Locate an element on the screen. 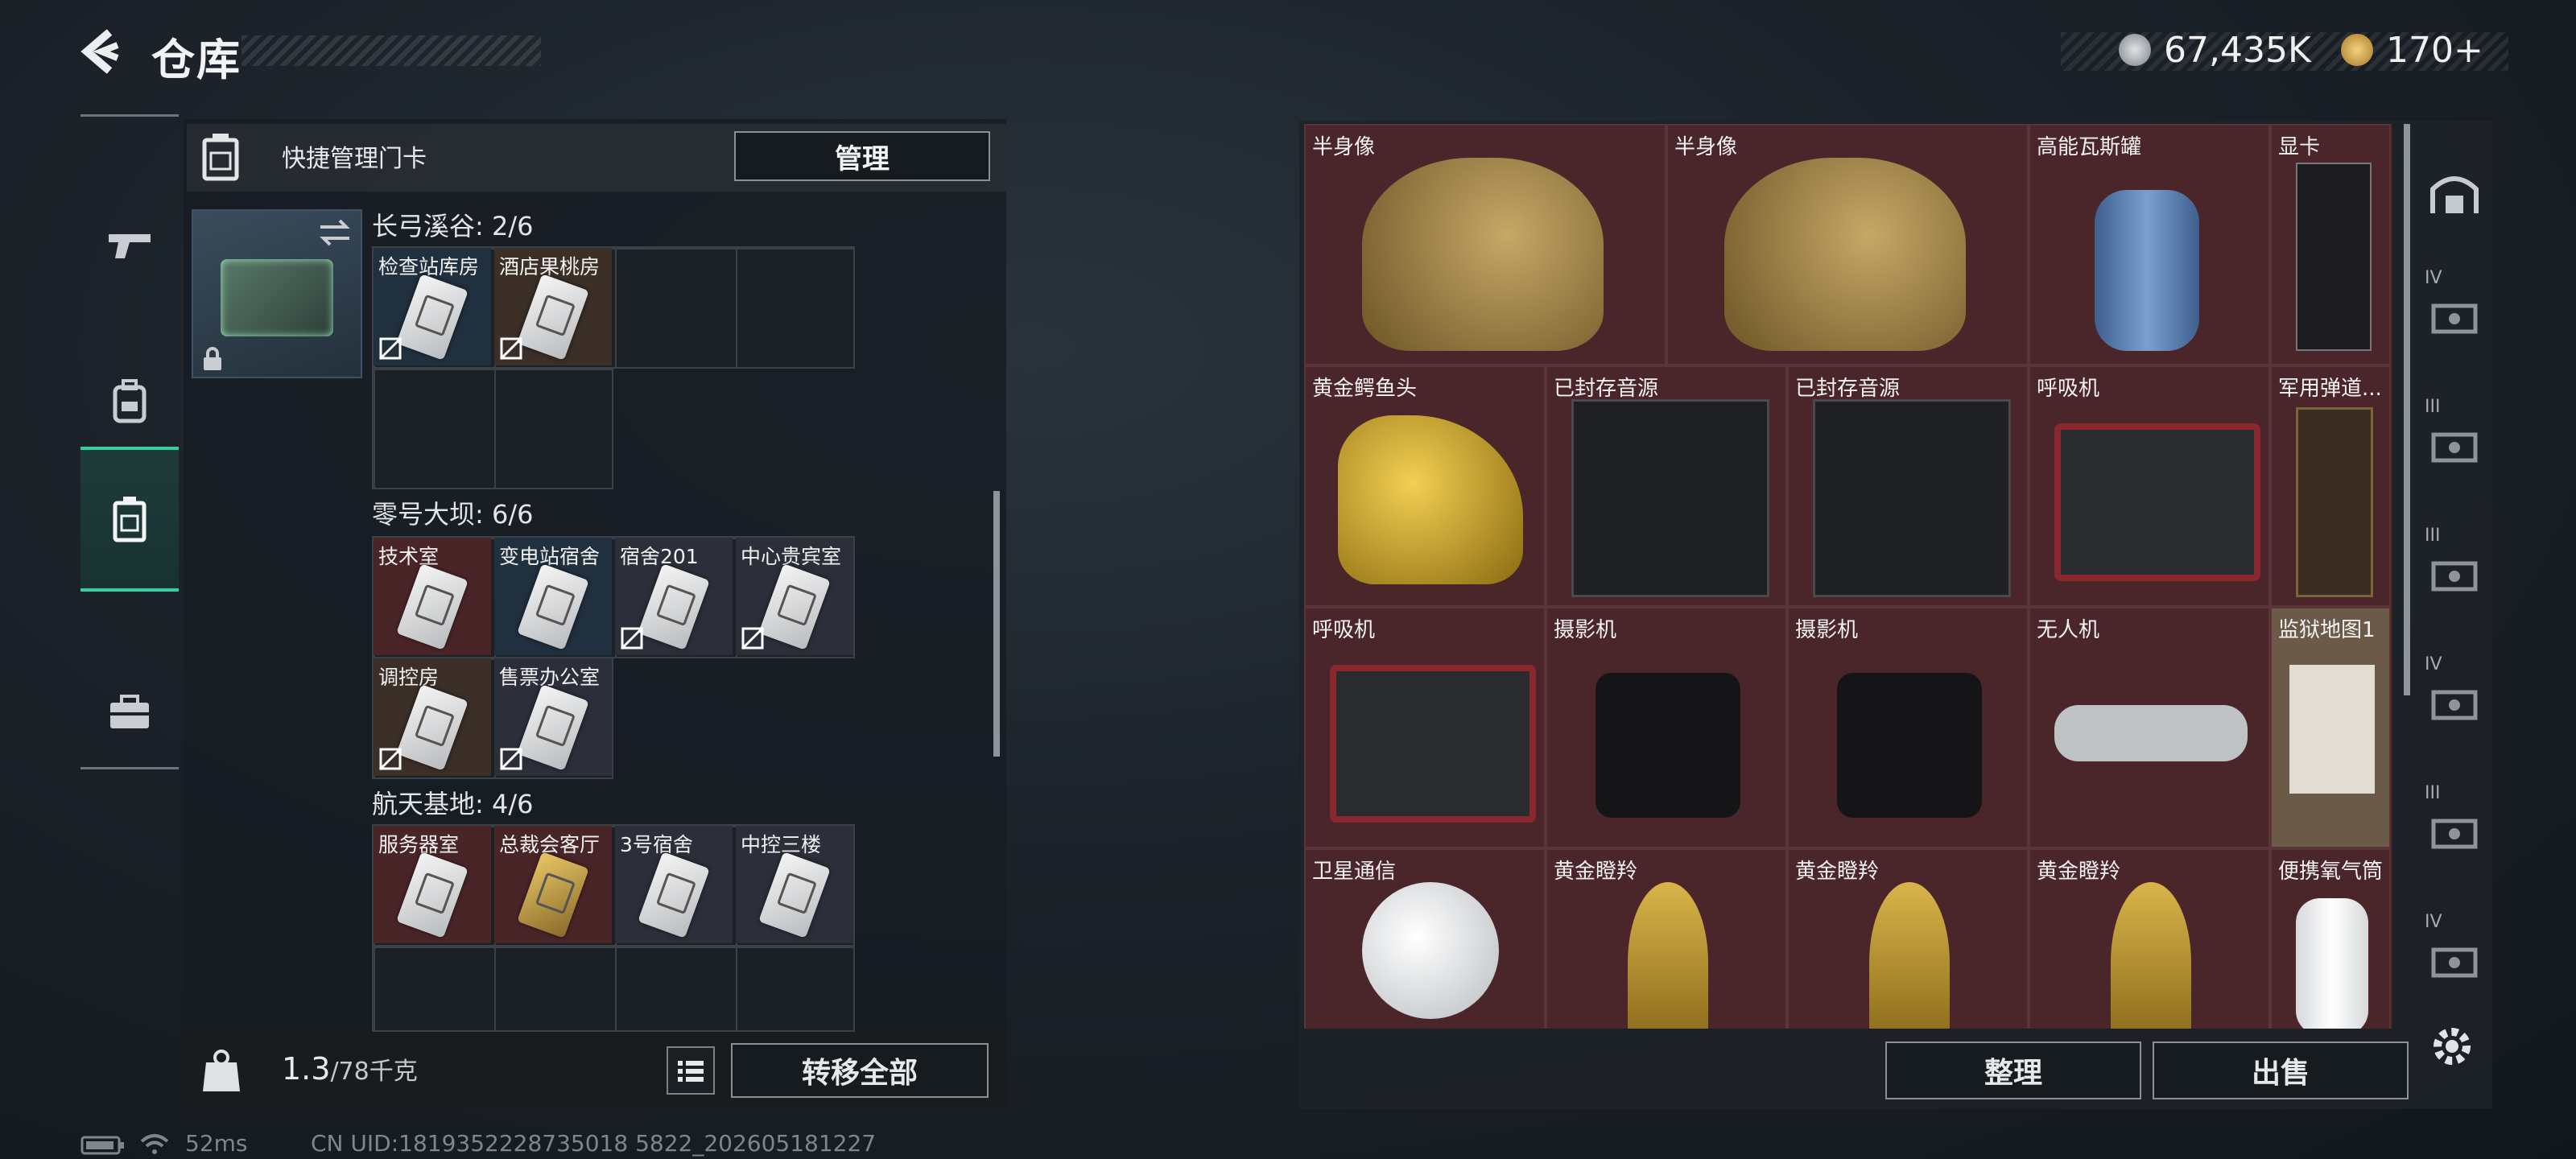 This screenshot has height=1159, width=2576. keycard-grid-row2 is located at coordinates (492, 428).